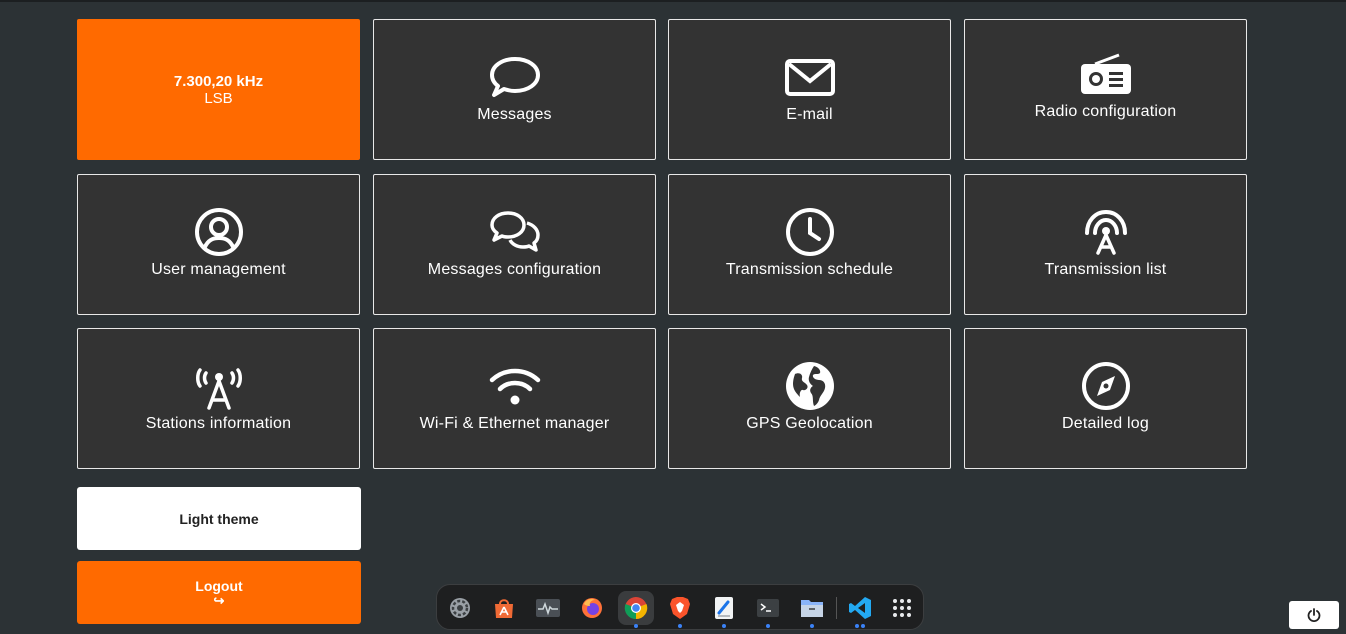 The image size is (1346, 634). I want to click on detailed-log-label: Detailed log, so click(1105, 423).